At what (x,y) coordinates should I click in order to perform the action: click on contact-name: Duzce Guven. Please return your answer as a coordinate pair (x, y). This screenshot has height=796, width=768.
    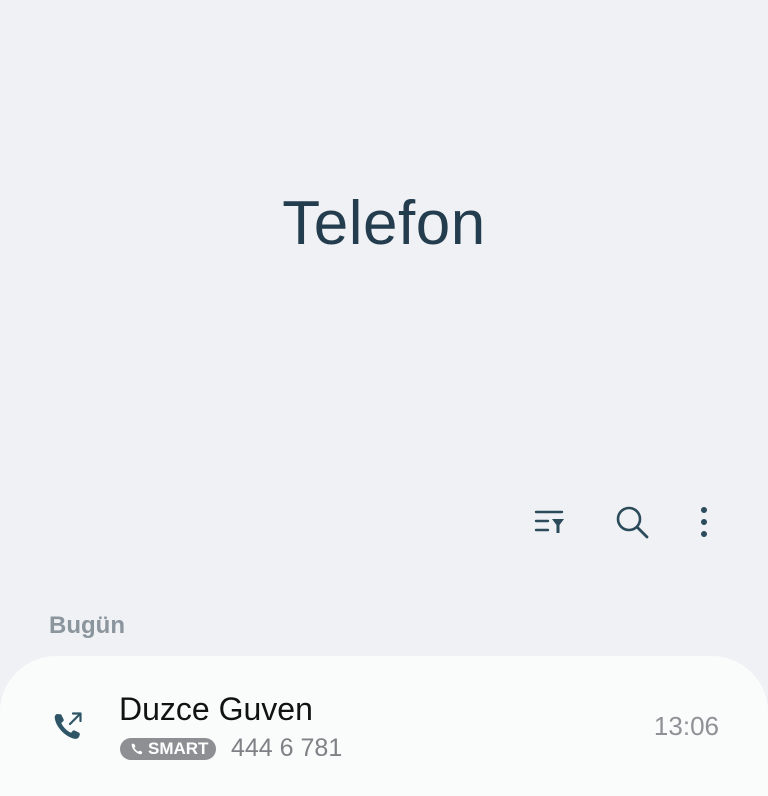
    Looking at the image, I should click on (216, 709).